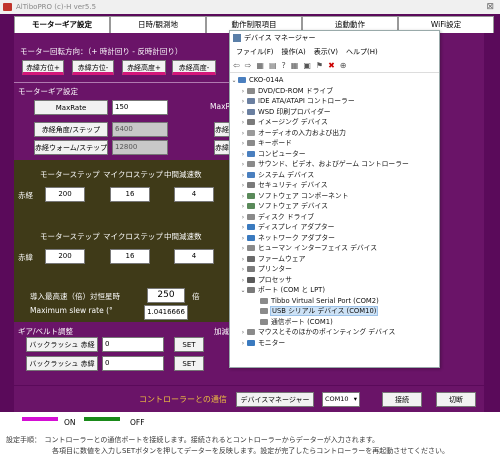 Image resolution: width=500 pixels, height=464 pixels. What do you see at coordinates (189, 344) in the screenshot?
I see `backlash-ra-set-button: SET` at bounding box center [189, 344].